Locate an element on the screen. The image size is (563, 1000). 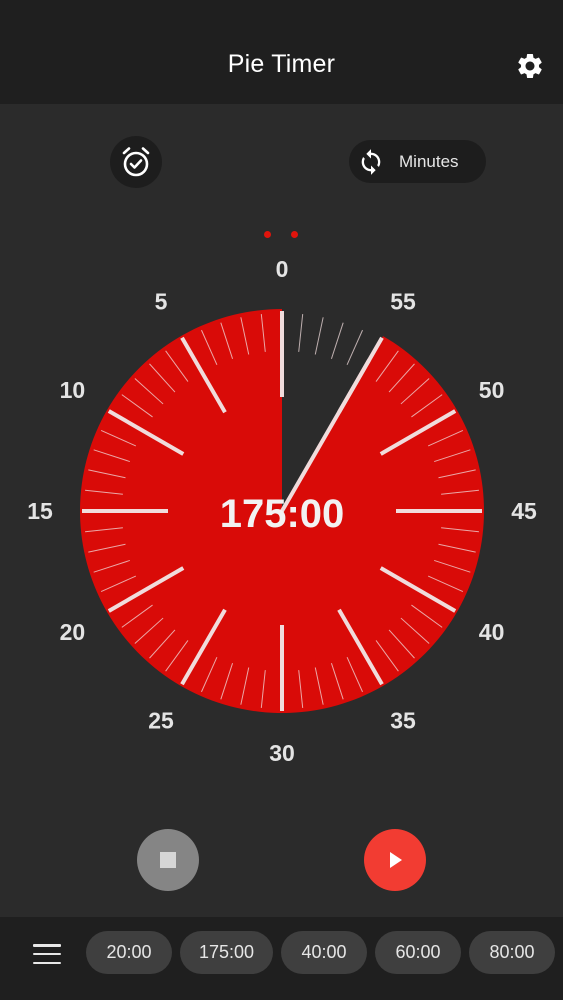
dial-label: 10 is located at coordinates (73, 390).